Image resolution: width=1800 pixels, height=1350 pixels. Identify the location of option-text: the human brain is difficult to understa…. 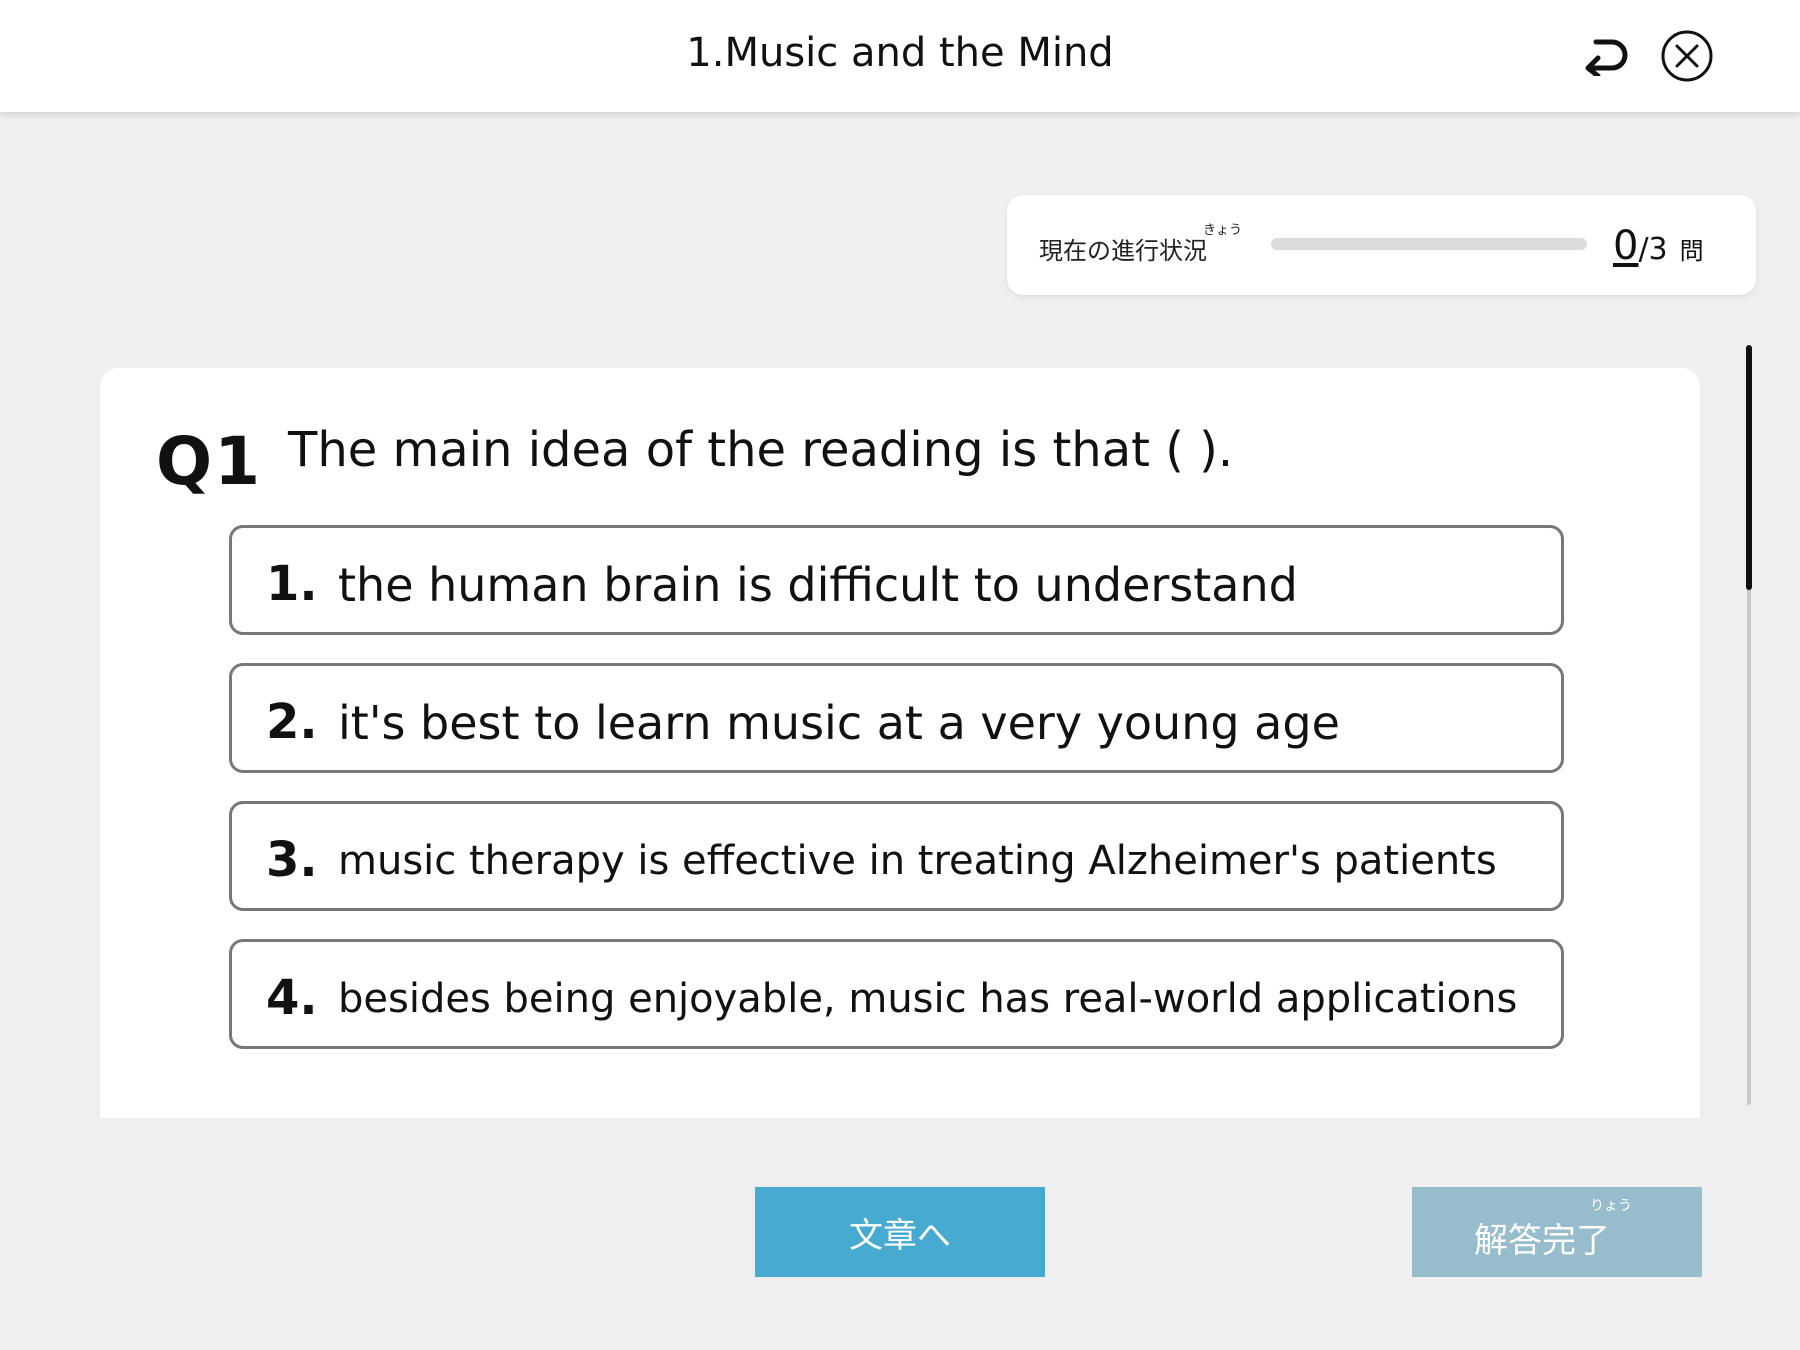
(818, 585).